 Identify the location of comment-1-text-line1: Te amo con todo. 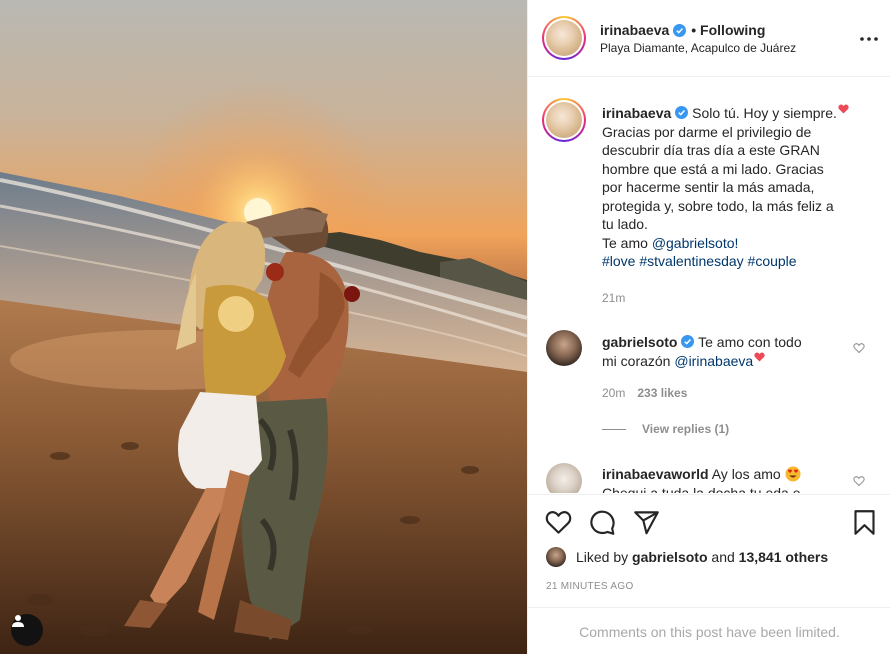
(750, 342).